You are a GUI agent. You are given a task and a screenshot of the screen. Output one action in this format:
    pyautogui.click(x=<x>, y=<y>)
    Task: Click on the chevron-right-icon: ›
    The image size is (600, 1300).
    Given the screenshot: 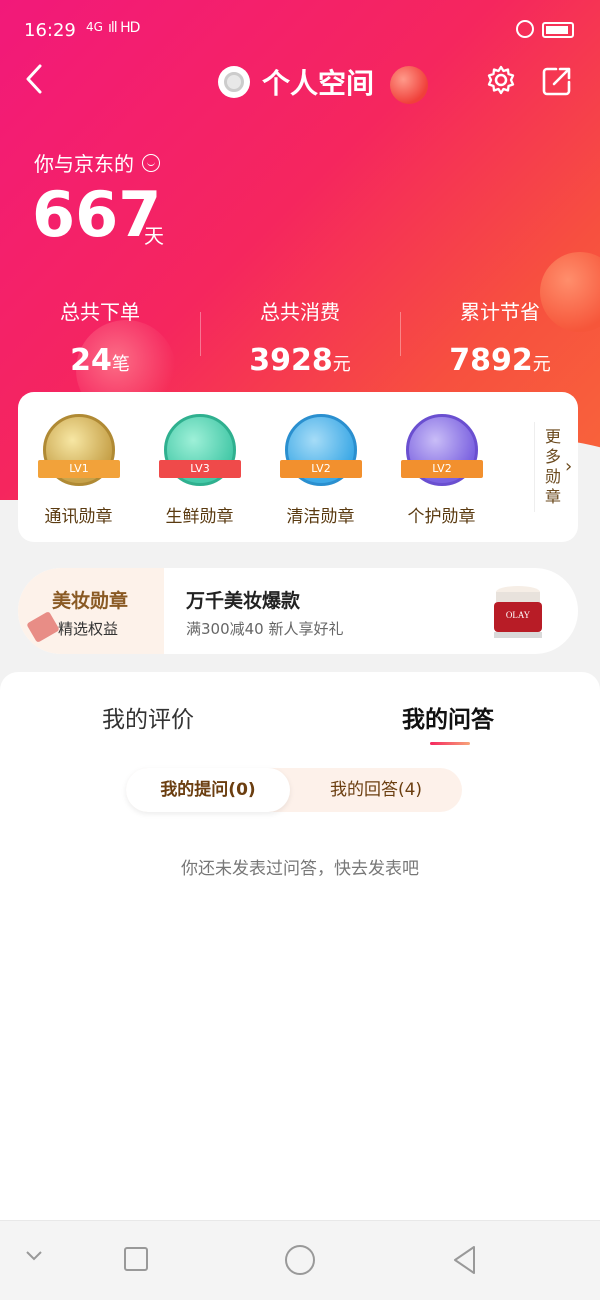 What is the action you would take?
    pyautogui.click(x=569, y=466)
    